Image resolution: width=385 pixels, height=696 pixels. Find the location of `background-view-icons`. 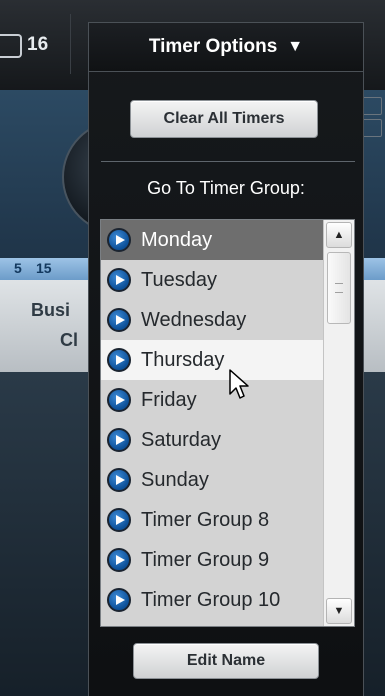

background-view-icons is located at coordinates (373, 119).